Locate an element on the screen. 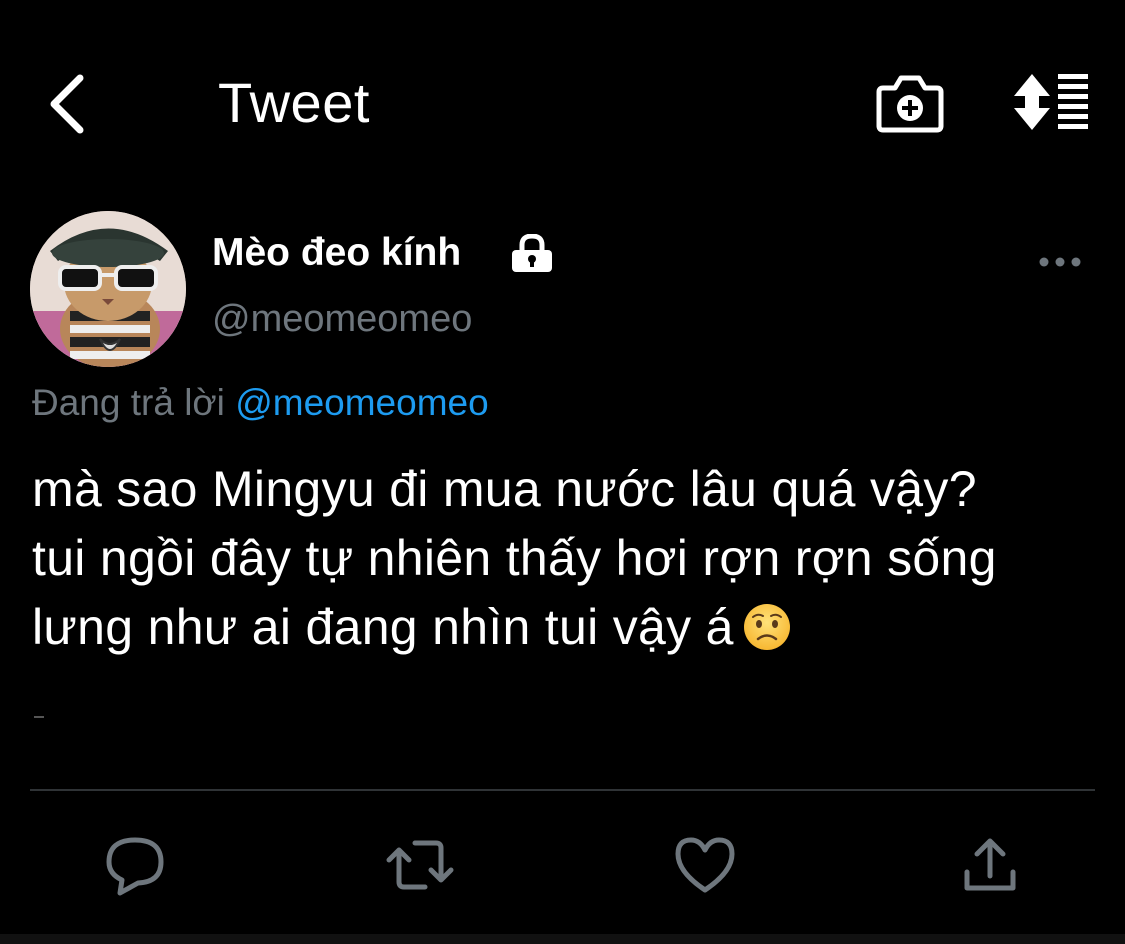 This screenshot has height=944, width=1125. like-button is located at coordinates (705, 865).